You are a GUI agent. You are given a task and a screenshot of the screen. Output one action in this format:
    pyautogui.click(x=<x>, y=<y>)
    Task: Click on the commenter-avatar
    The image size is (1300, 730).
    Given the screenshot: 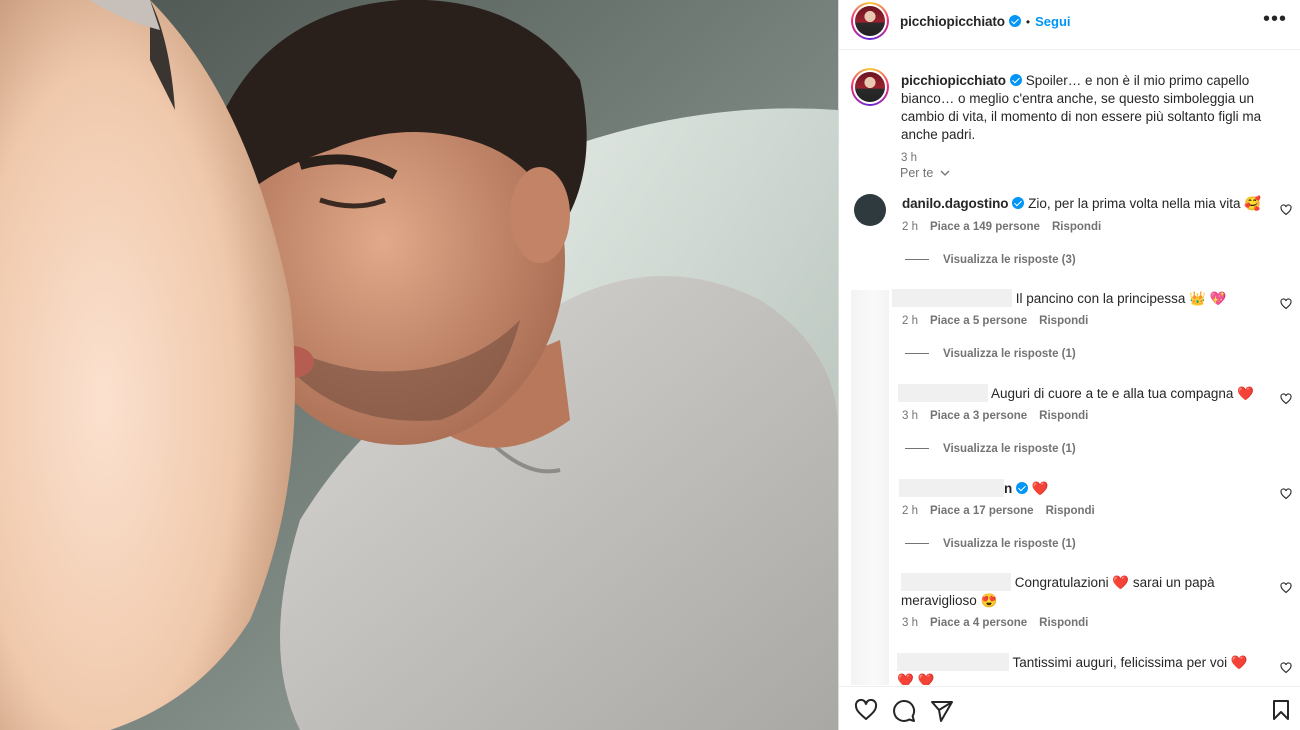 What is the action you would take?
    pyautogui.click(x=870, y=210)
    